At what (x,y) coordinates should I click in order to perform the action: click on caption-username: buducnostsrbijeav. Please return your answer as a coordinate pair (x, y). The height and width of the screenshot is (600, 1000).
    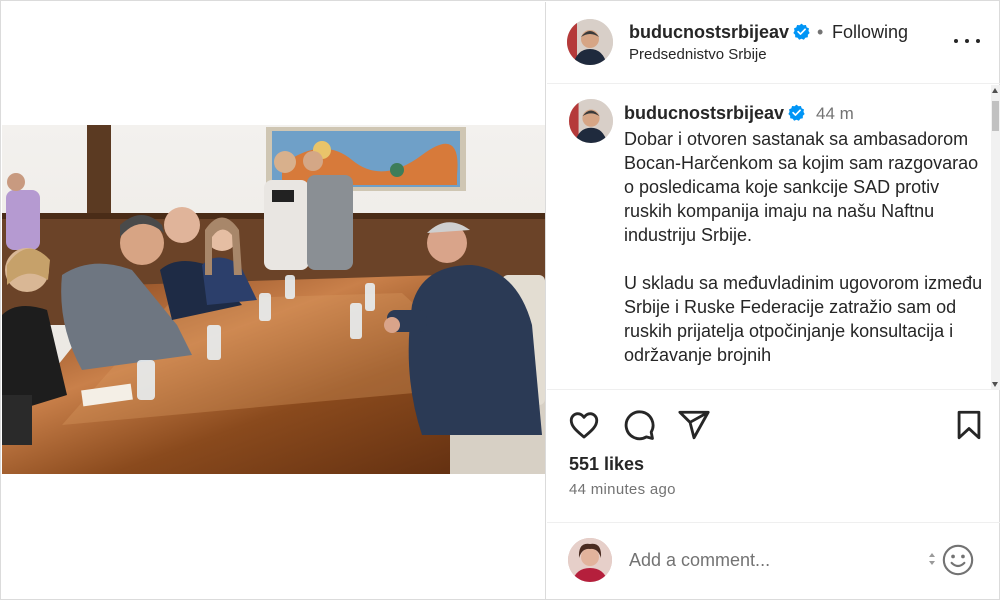
    Looking at the image, I should click on (714, 113).